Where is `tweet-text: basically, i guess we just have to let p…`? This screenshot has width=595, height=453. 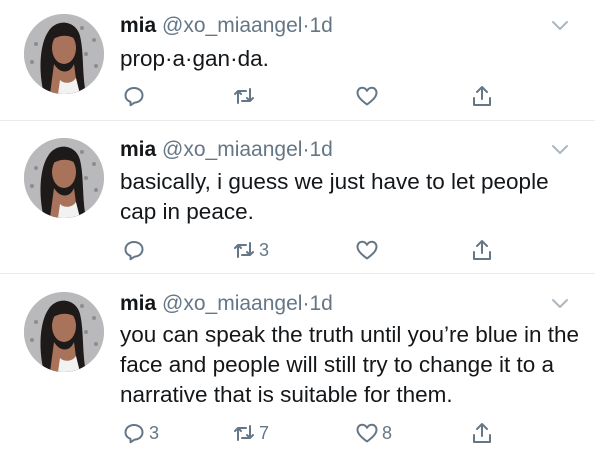 tweet-text: basically, i guess we just have to let p… is located at coordinates (334, 196).